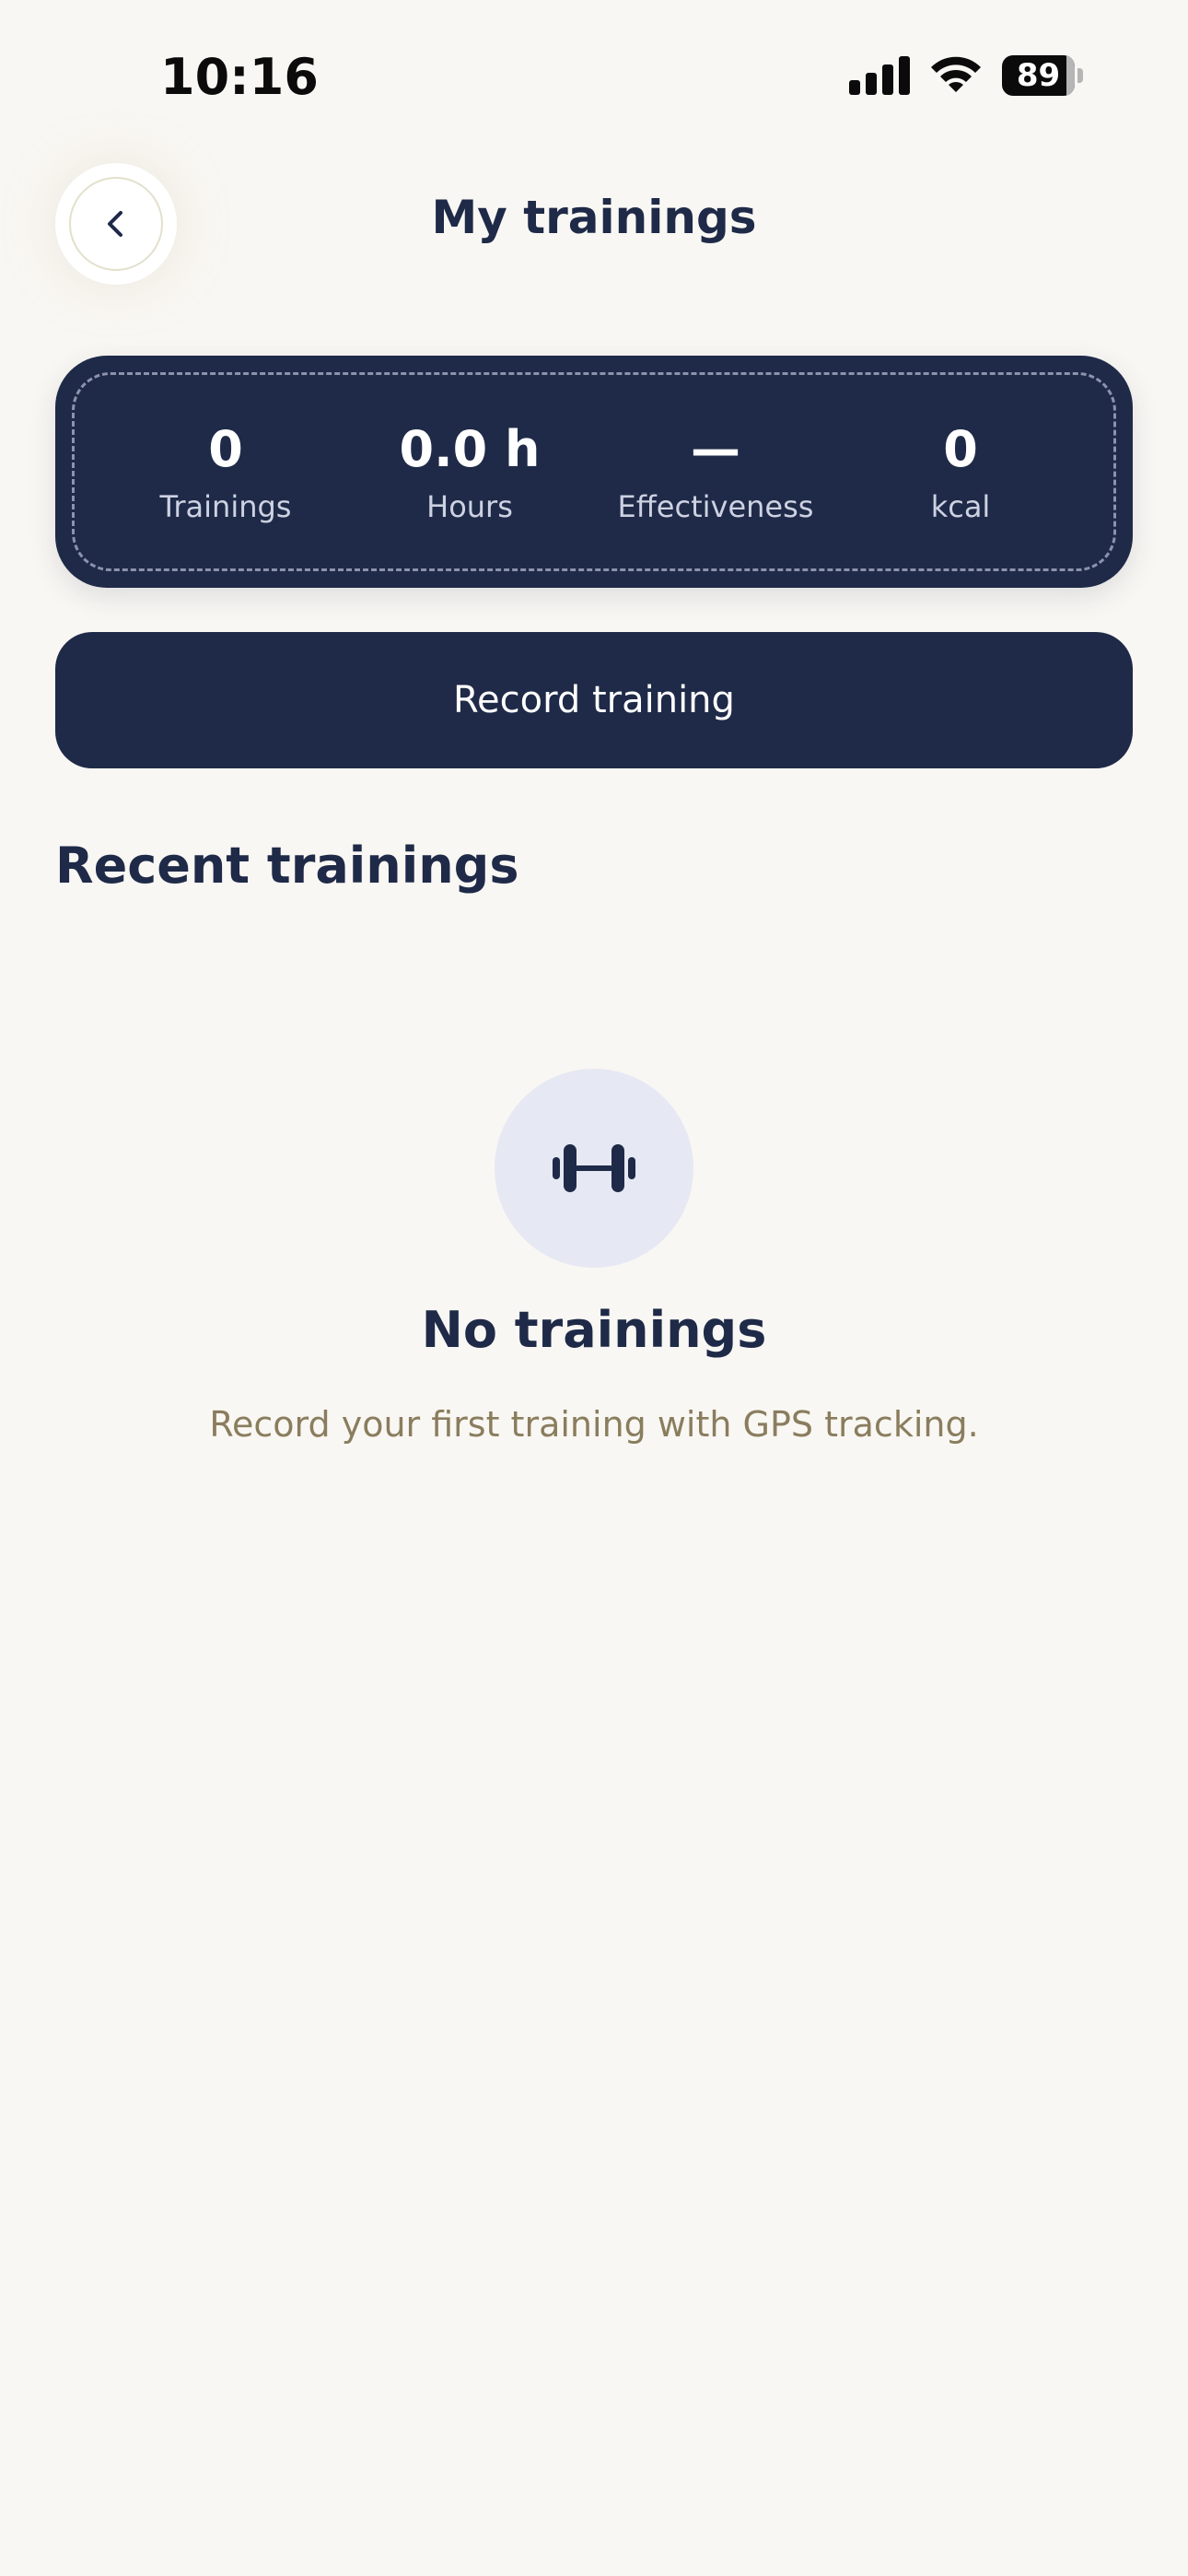  Describe the element at coordinates (961, 506) in the screenshot. I see `stat-label: kcal` at that location.